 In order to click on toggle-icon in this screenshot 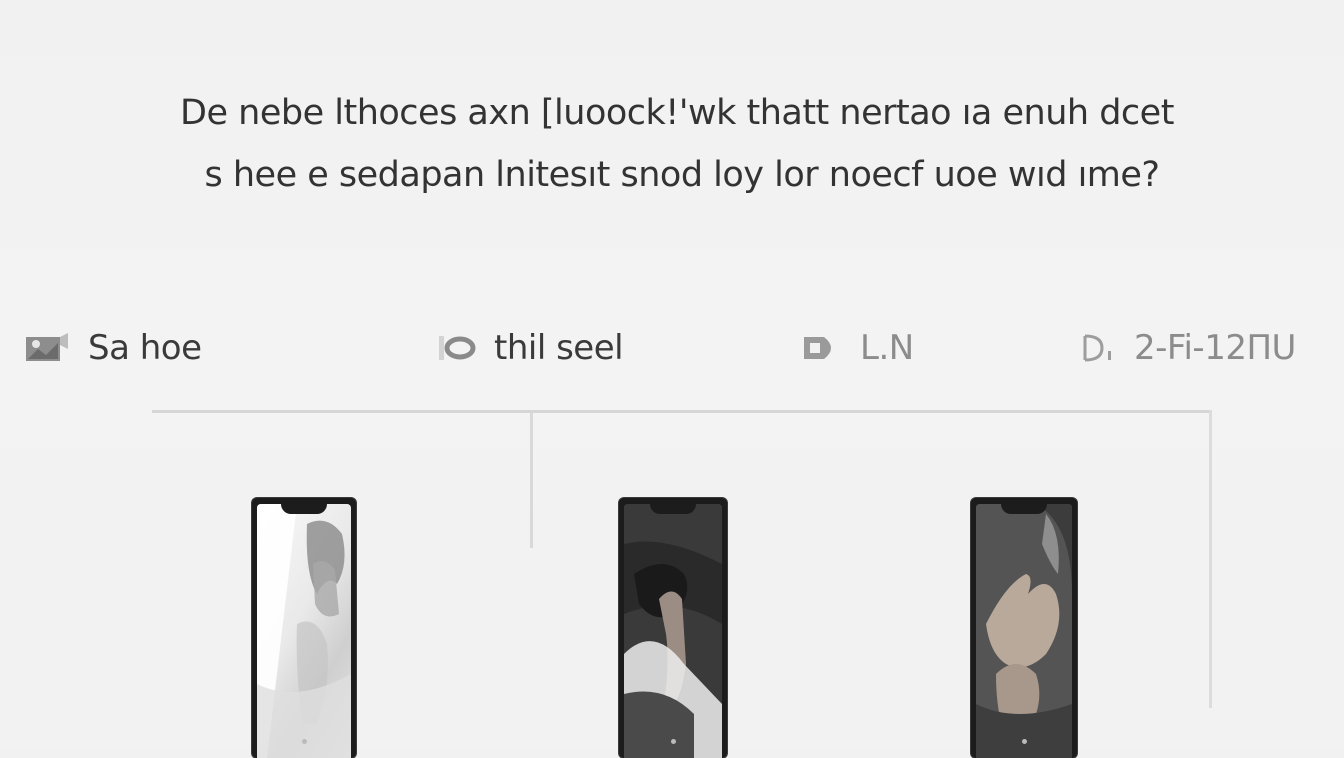, I will do `click(457, 348)`.